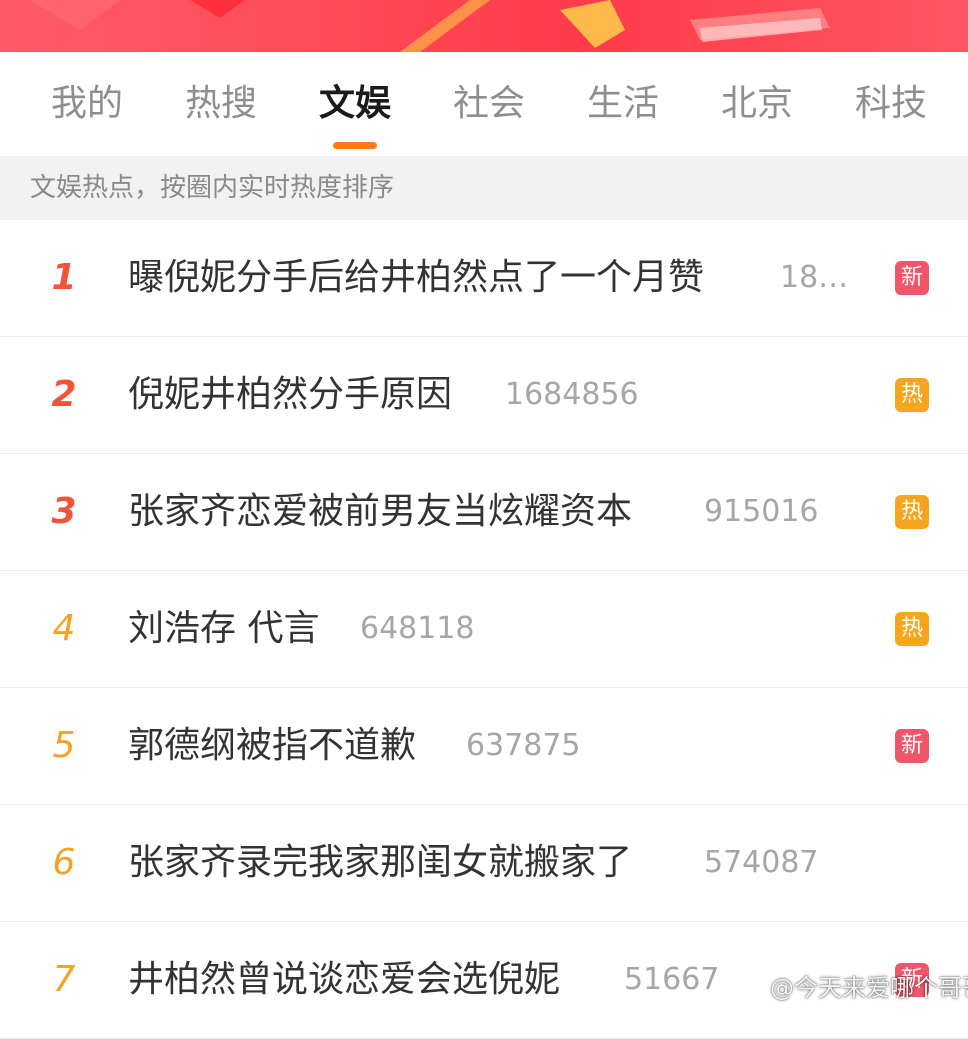 The width and height of the screenshot is (968, 1039). What do you see at coordinates (344, 979) in the screenshot?
I see `item-title: 井柏然曾说谈恋爱会选倪妮` at bounding box center [344, 979].